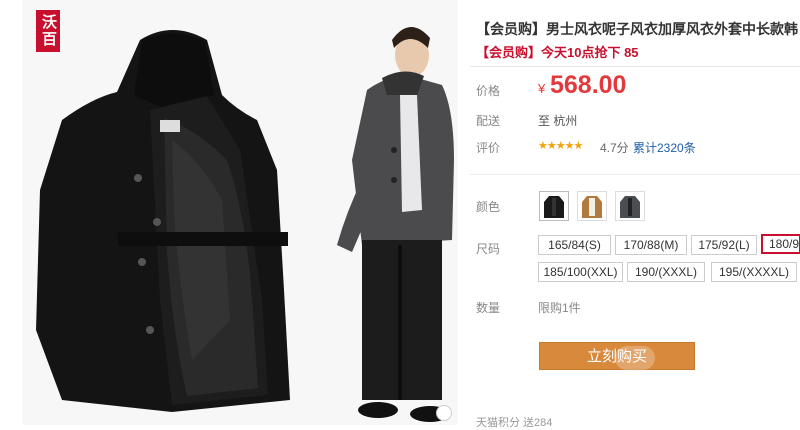 The width and height of the screenshot is (800, 430). I want to click on color-swatch-black, so click(554, 206).